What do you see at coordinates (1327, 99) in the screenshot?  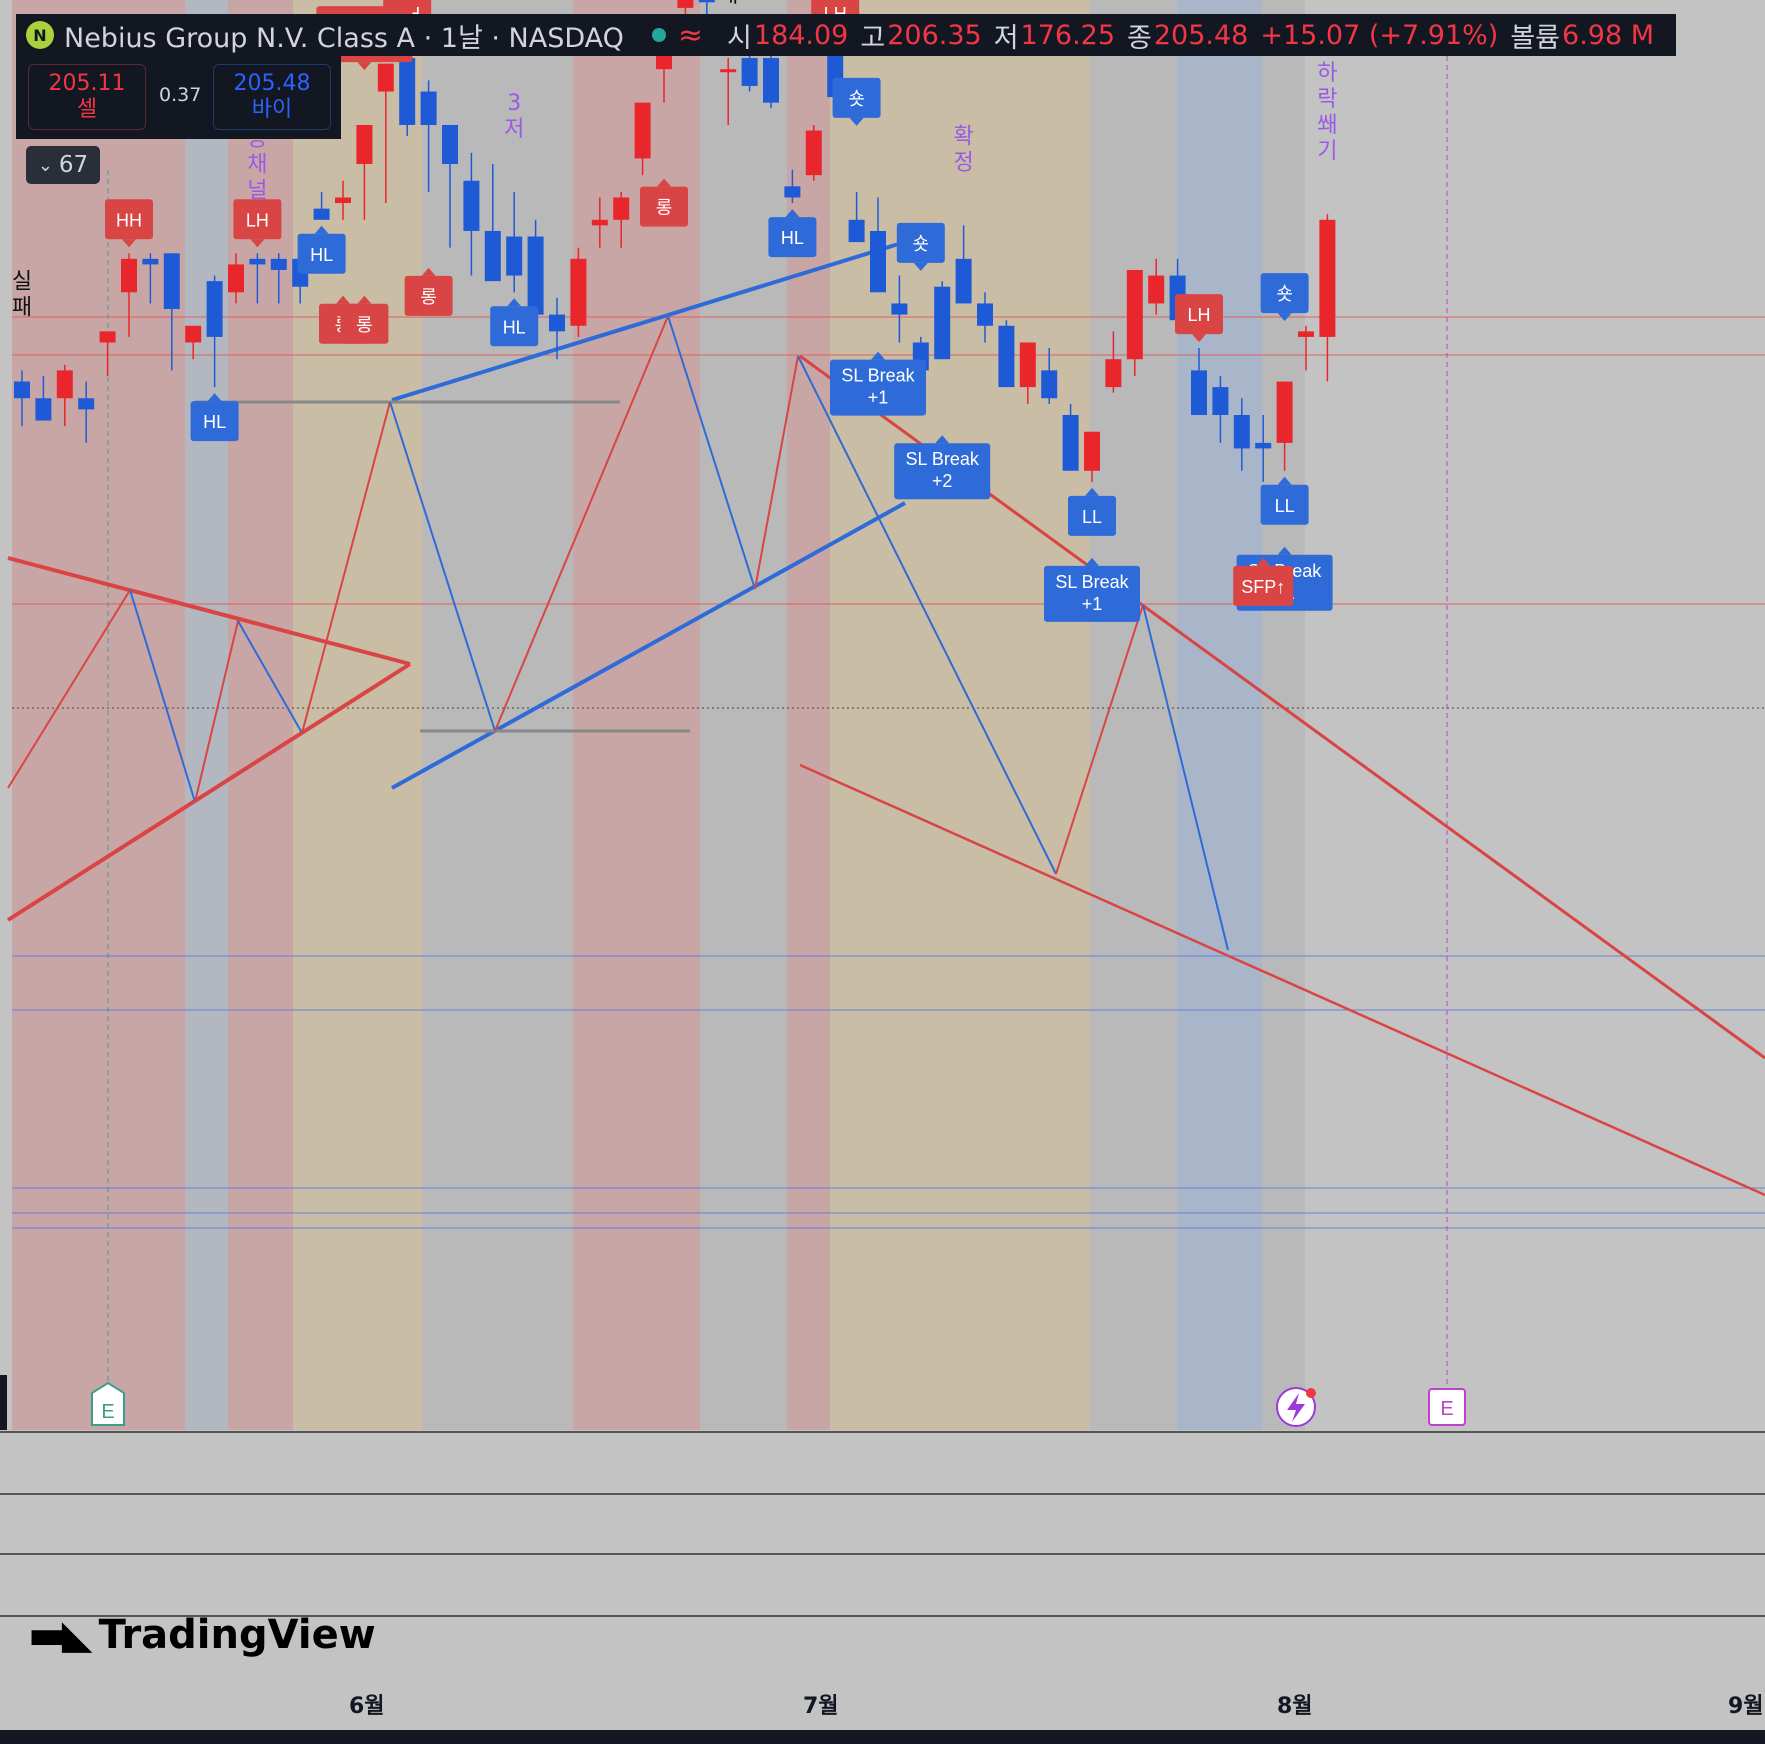 I see `pattern-char-3-1: 락` at bounding box center [1327, 99].